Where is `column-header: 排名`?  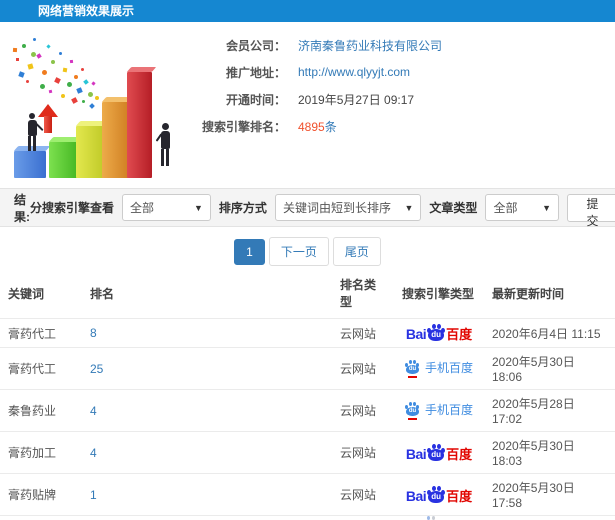 column-header: 排名 is located at coordinates (102, 293).